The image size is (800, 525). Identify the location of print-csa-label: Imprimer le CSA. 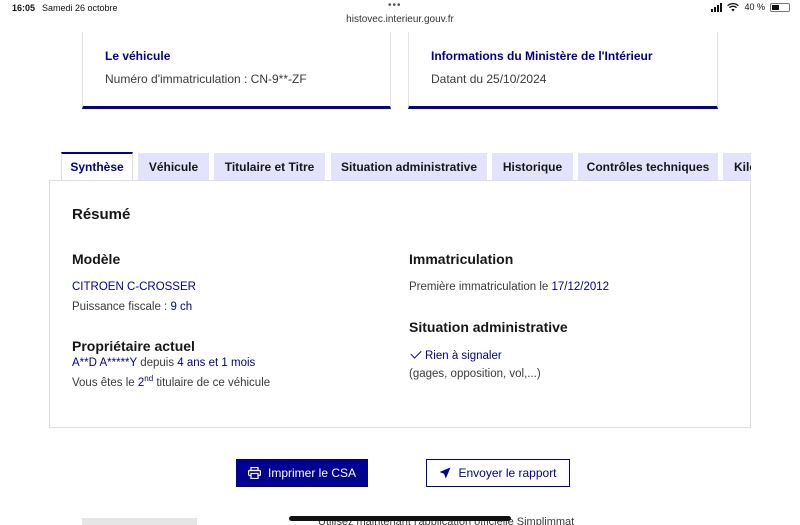
(311, 473).